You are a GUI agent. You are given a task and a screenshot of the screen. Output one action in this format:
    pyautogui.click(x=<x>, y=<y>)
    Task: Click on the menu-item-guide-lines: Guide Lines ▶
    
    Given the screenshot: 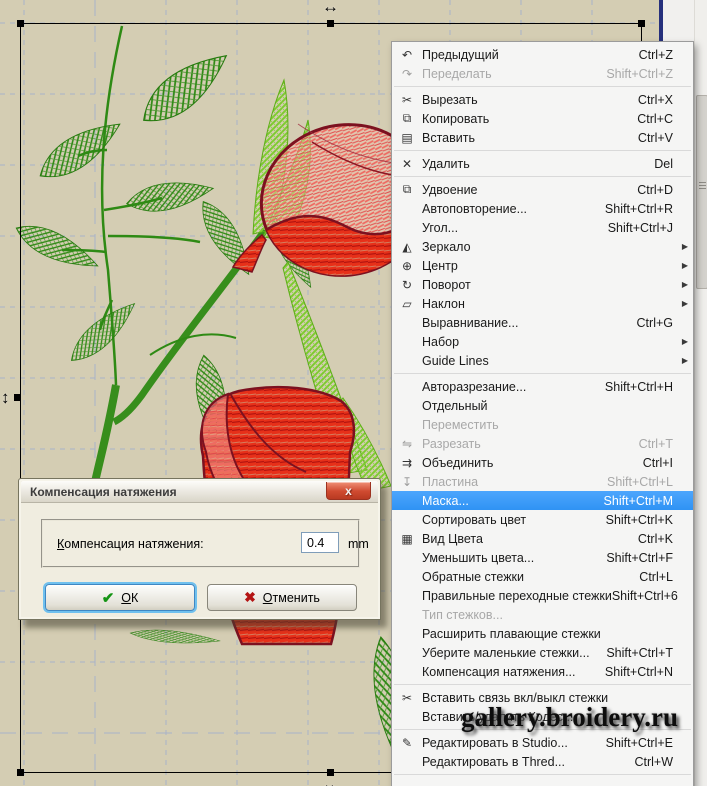 What is the action you would take?
    pyautogui.click(x=542, y=360)
    